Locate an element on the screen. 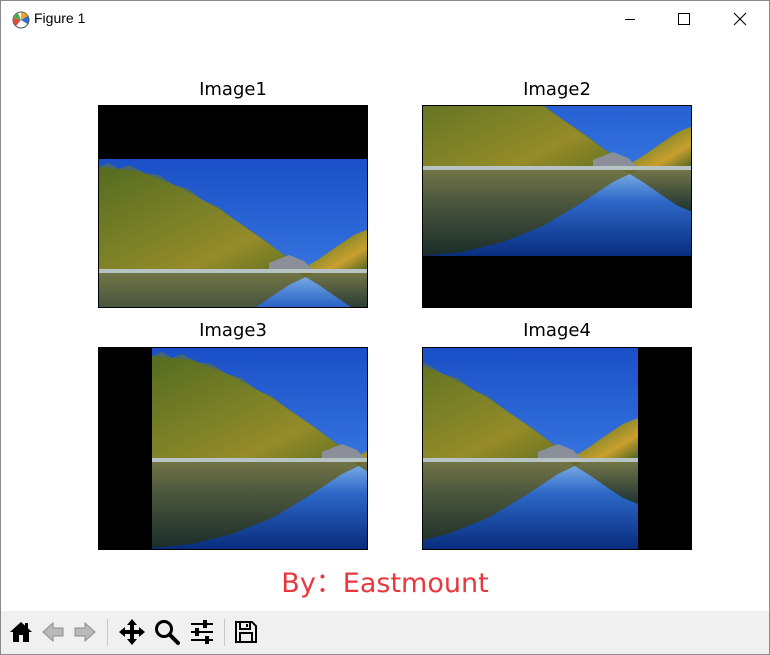  pan-button is located at coordinates (132, 632).